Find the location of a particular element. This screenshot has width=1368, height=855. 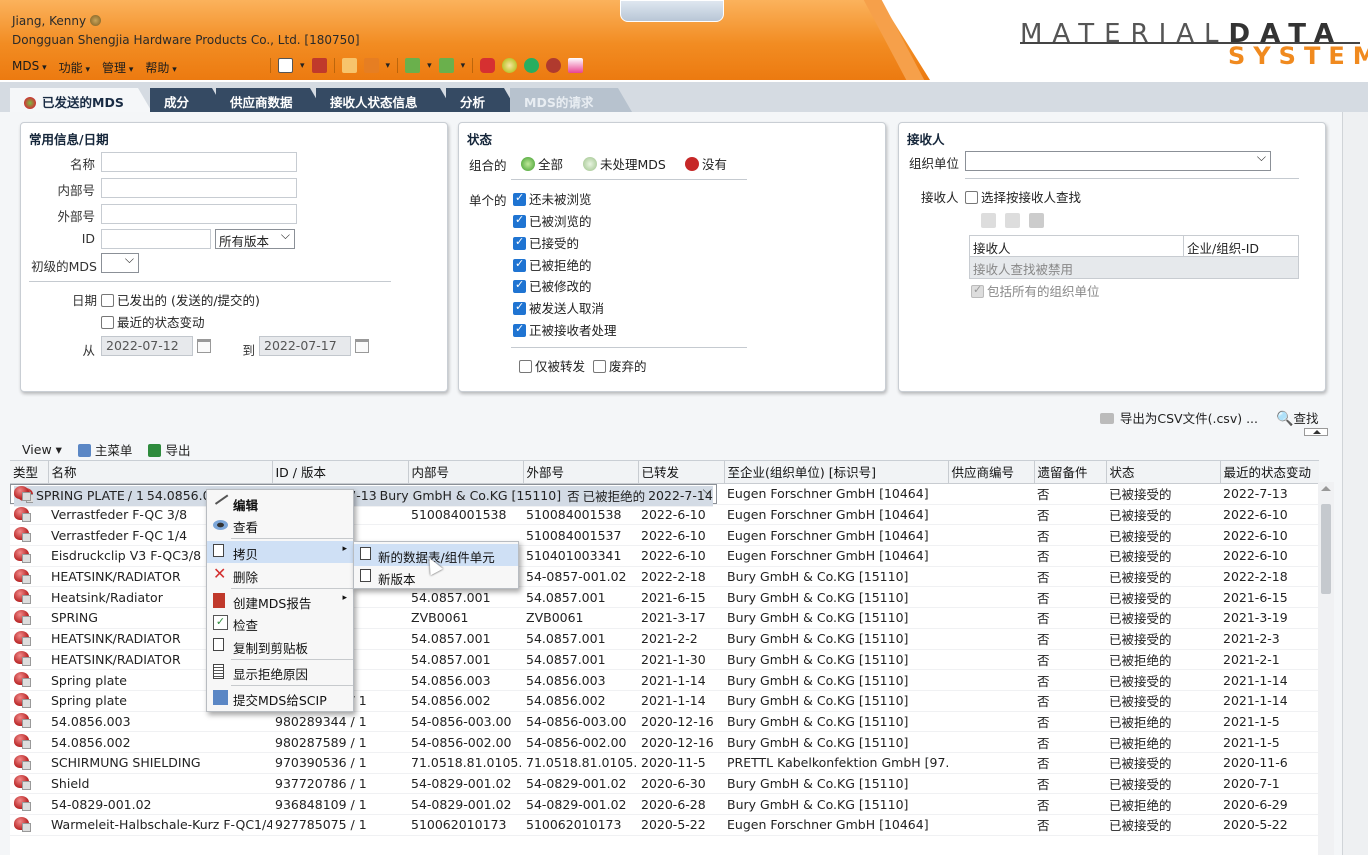

status-not-viewed: 还未被浏览 is located at coordinates (552, 198).